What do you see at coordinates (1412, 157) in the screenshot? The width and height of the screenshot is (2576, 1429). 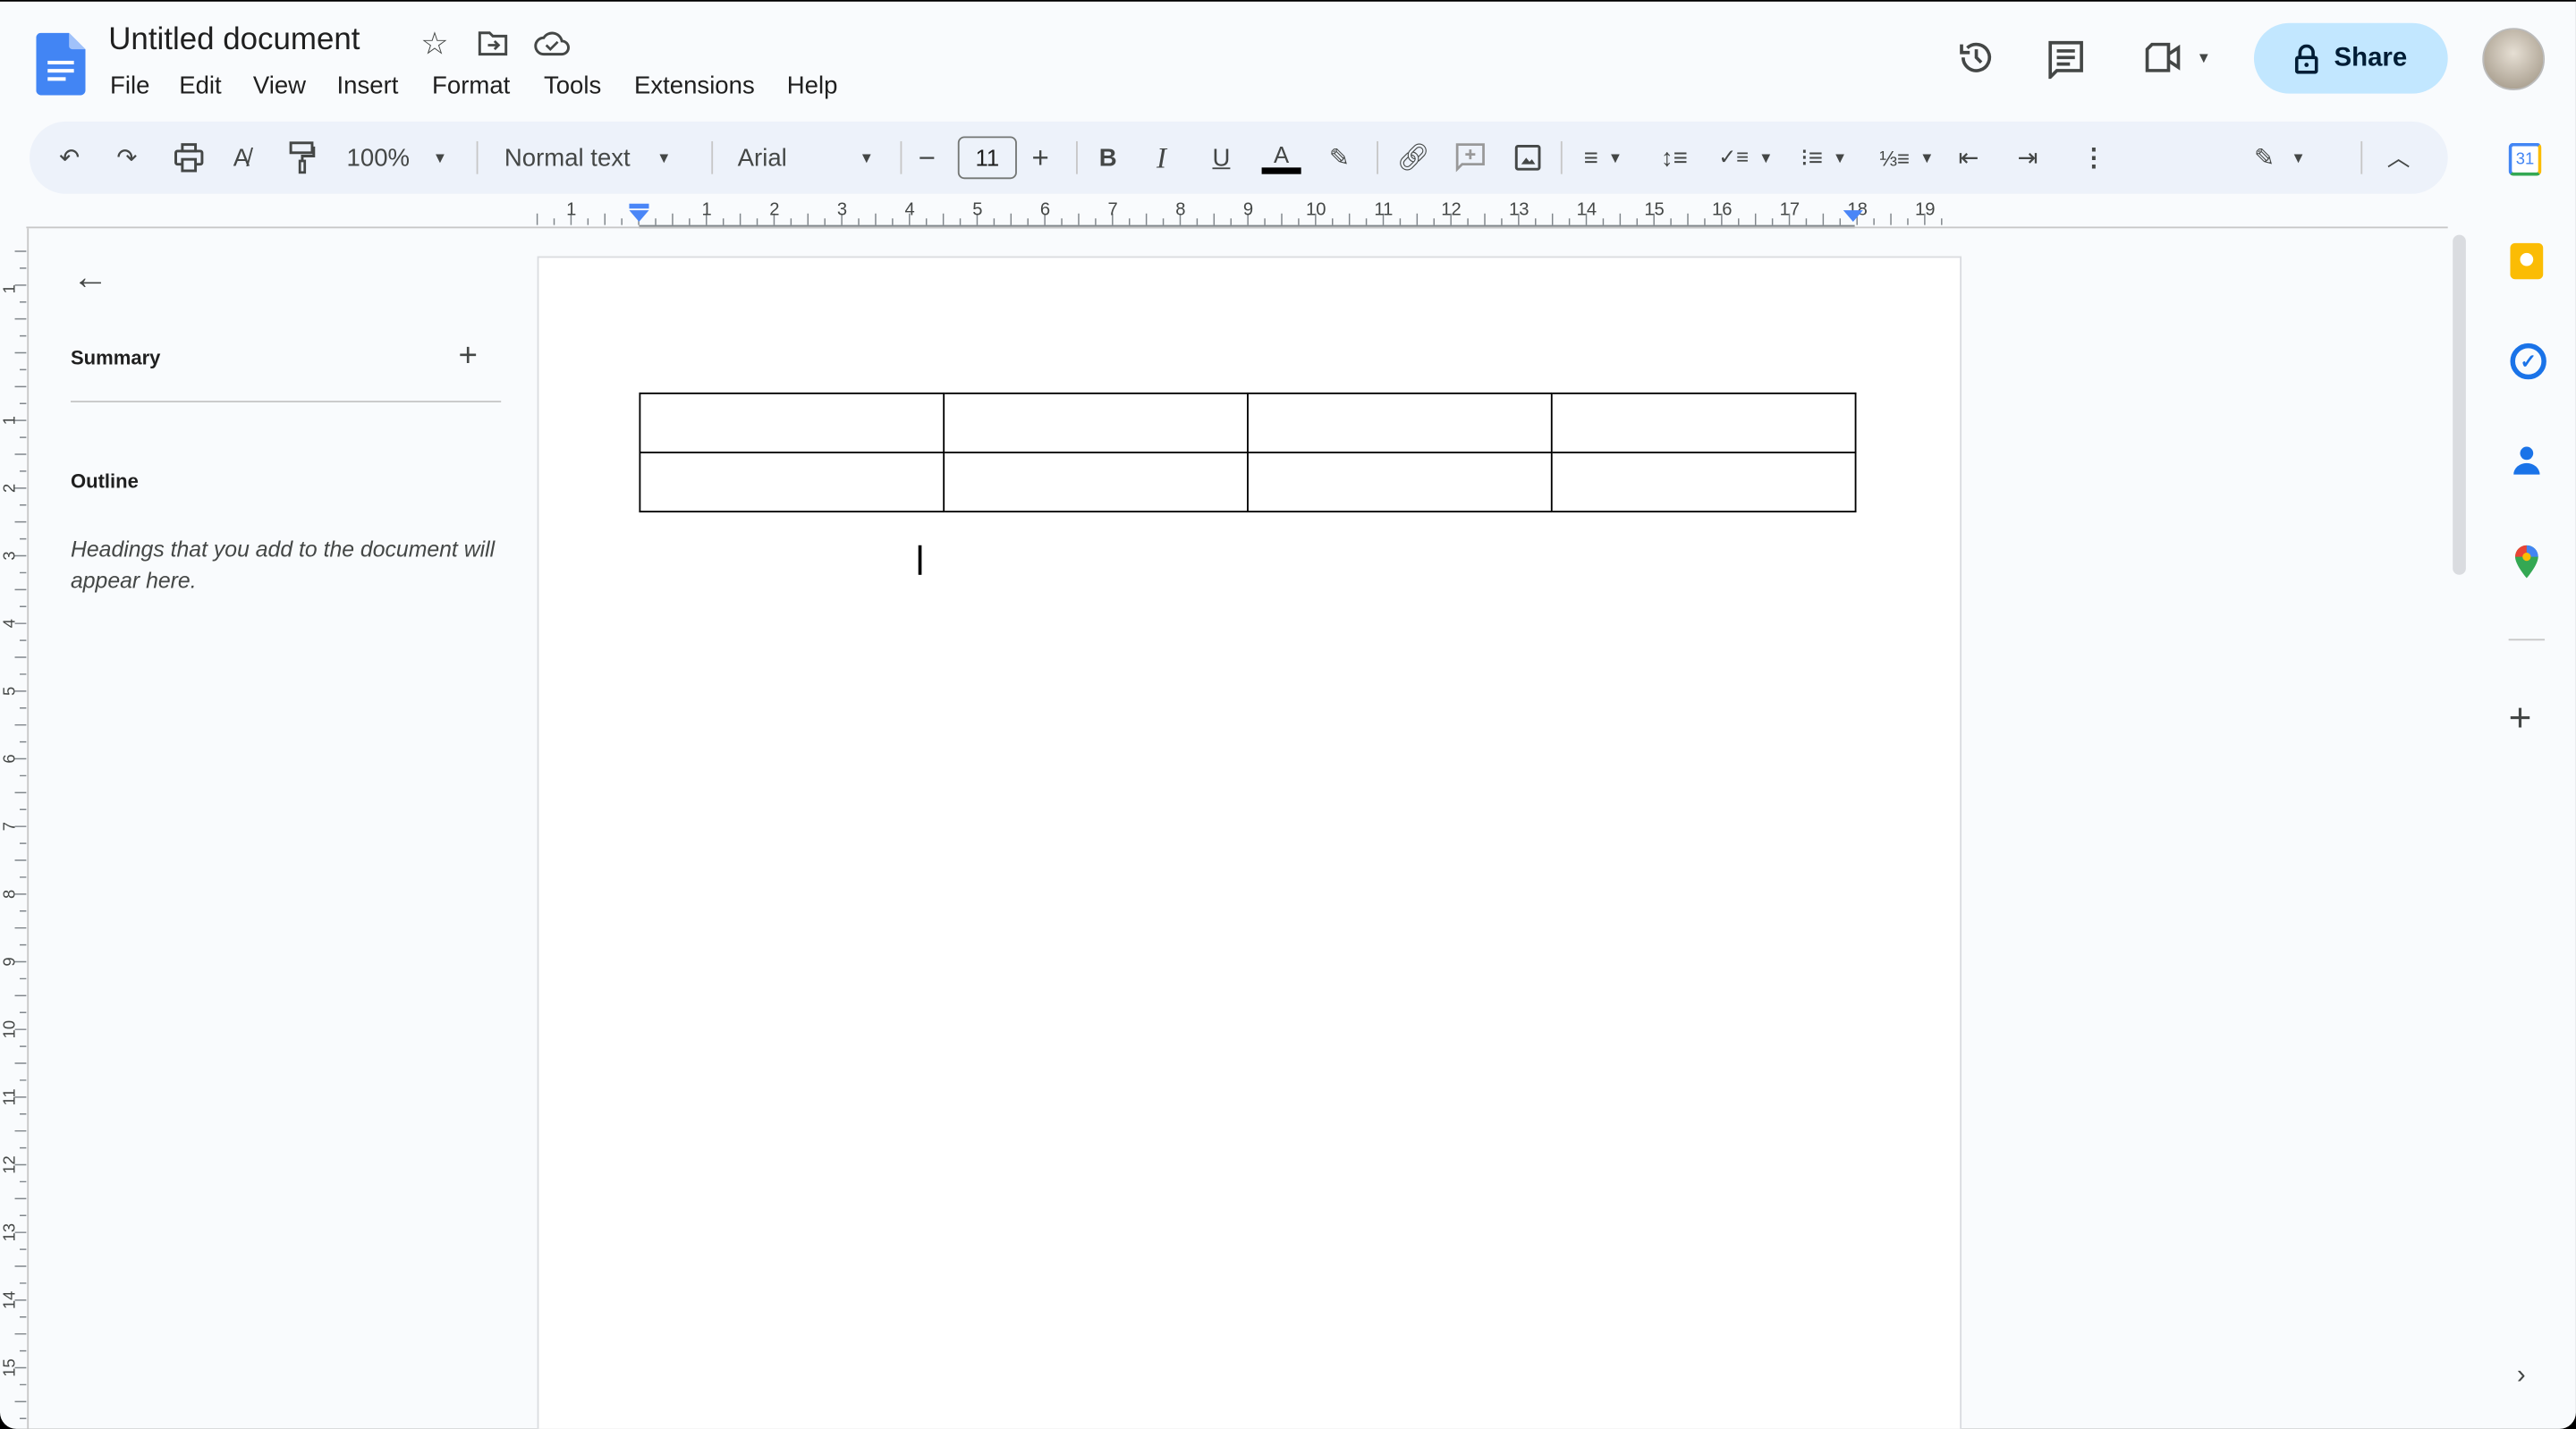 I see `insert-link-icon: 🔗︎` at bounding box center [1412, 157].